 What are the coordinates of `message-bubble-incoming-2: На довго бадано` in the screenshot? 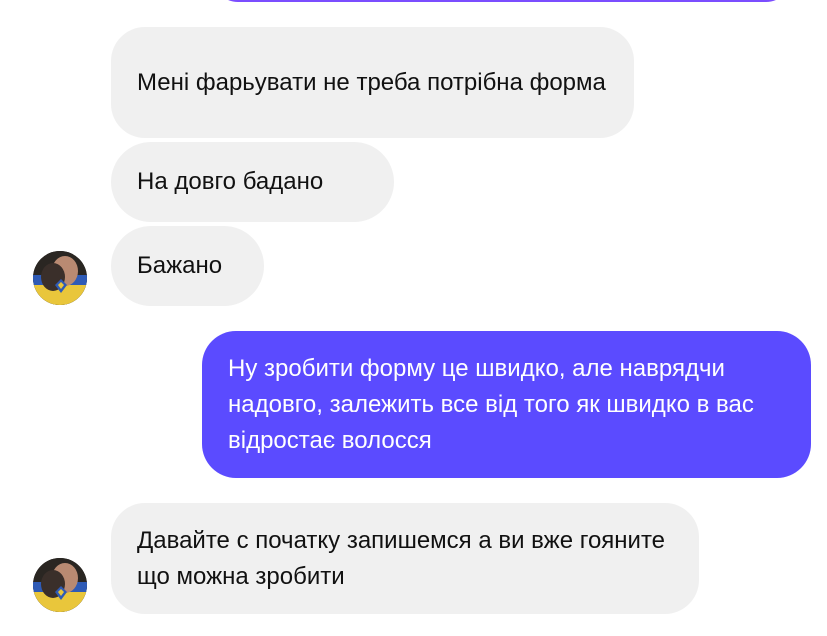 It's located at (252, 182).